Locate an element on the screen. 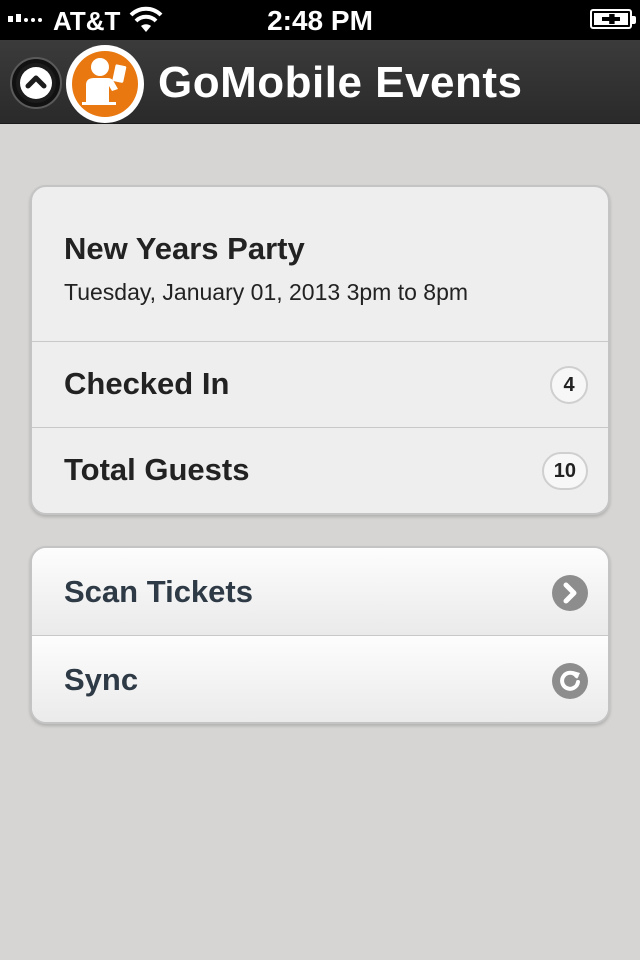  total-guests-count-badge: 10 is located at coordinates (564, 471).